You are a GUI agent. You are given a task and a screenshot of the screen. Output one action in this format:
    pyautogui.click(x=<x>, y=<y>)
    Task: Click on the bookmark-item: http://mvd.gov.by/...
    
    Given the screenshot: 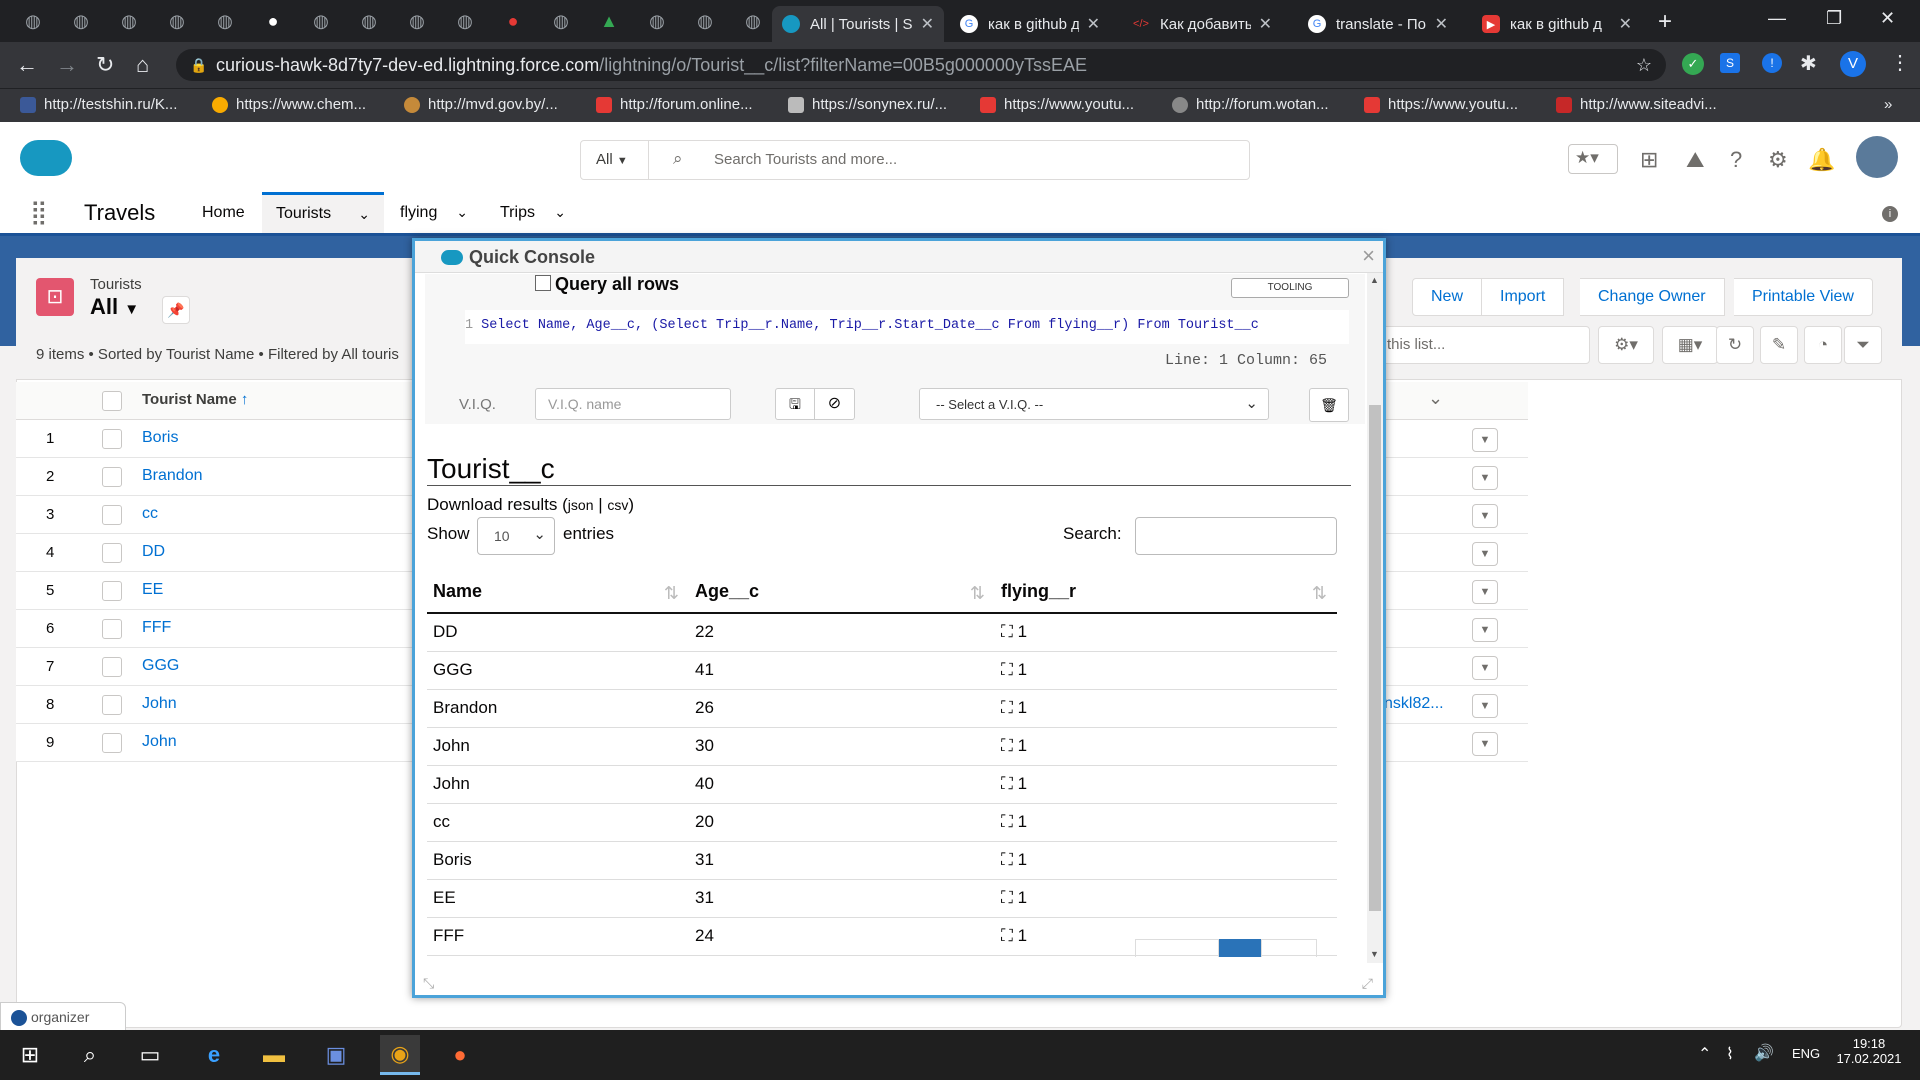 What is the action you would take?
    pyautogui.click(x=481, y=104)
    